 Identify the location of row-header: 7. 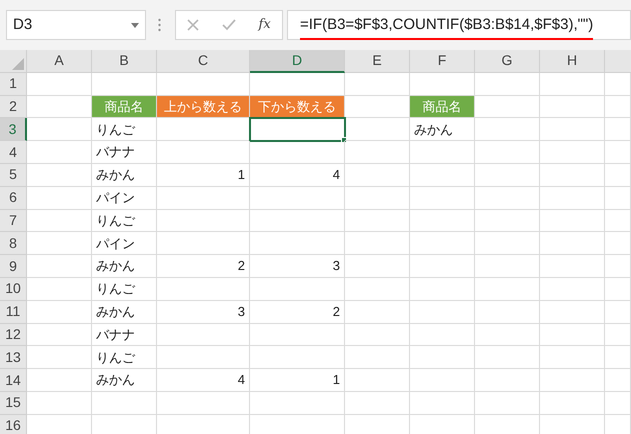
(13, 221).